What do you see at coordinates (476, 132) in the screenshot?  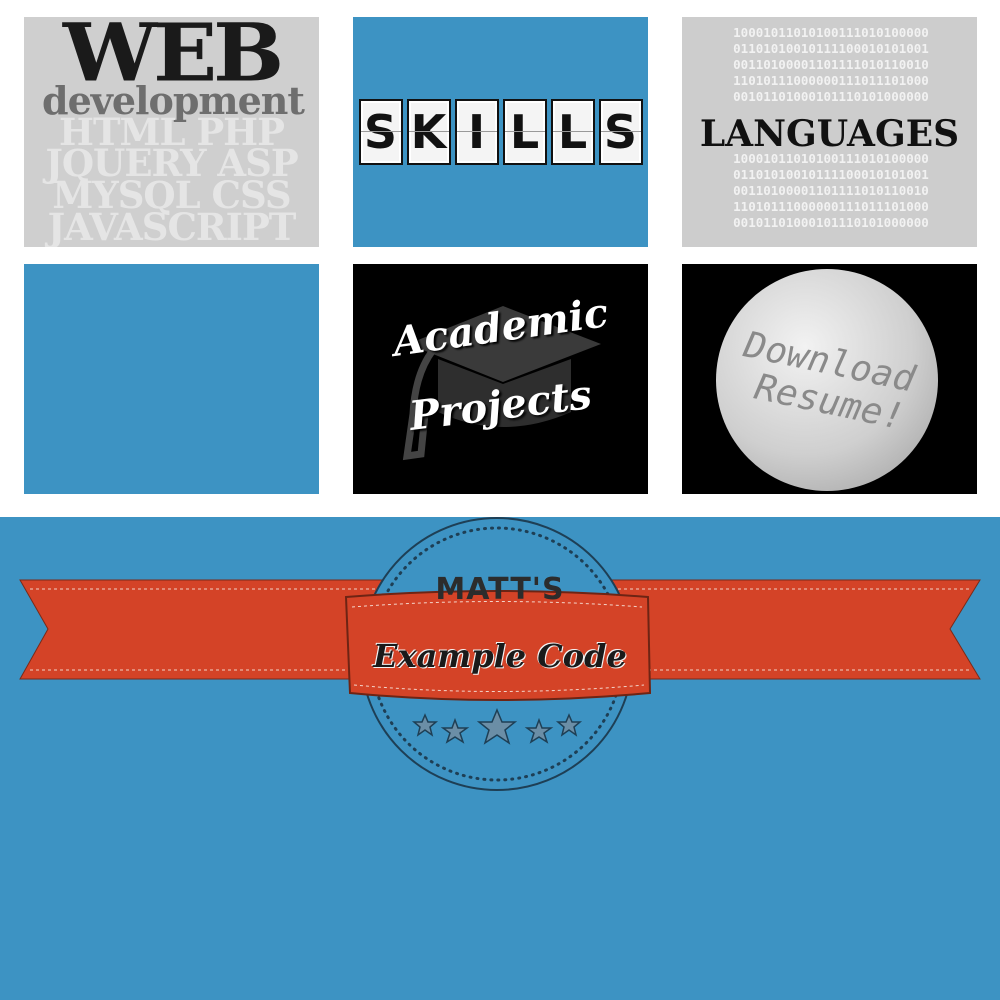 I see `skills-letter: I` at bounding box center [476, 132].